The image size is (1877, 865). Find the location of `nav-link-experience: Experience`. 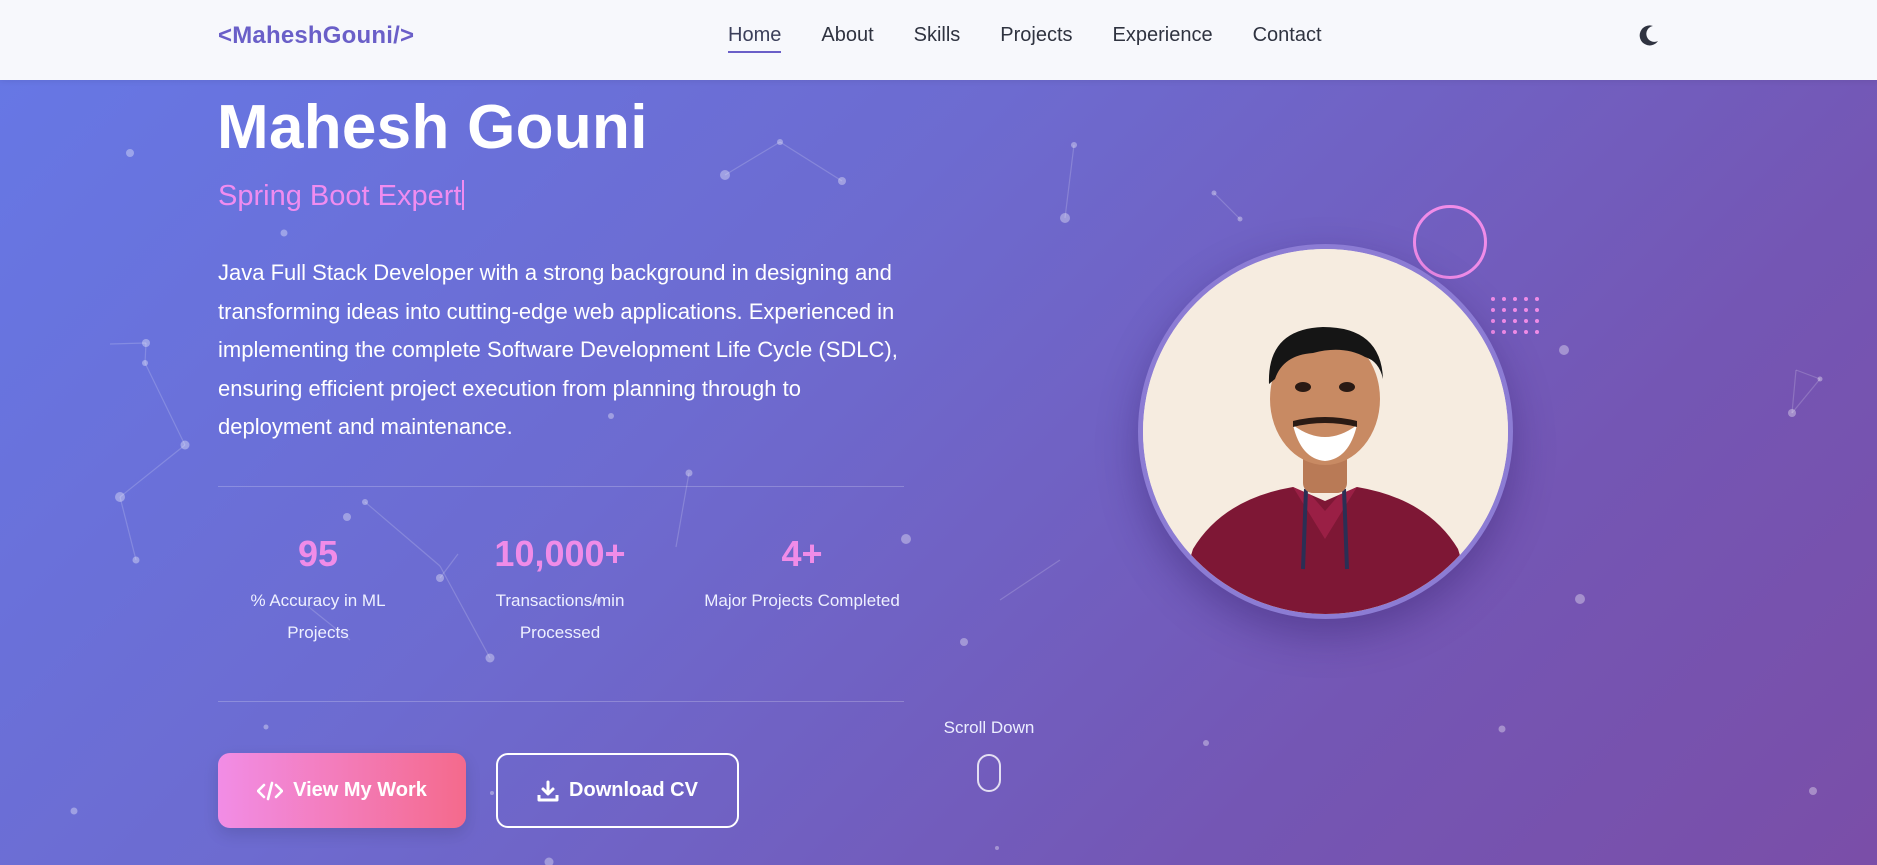

nav-link-experience: Experience is located at coordinates (1163, 38).